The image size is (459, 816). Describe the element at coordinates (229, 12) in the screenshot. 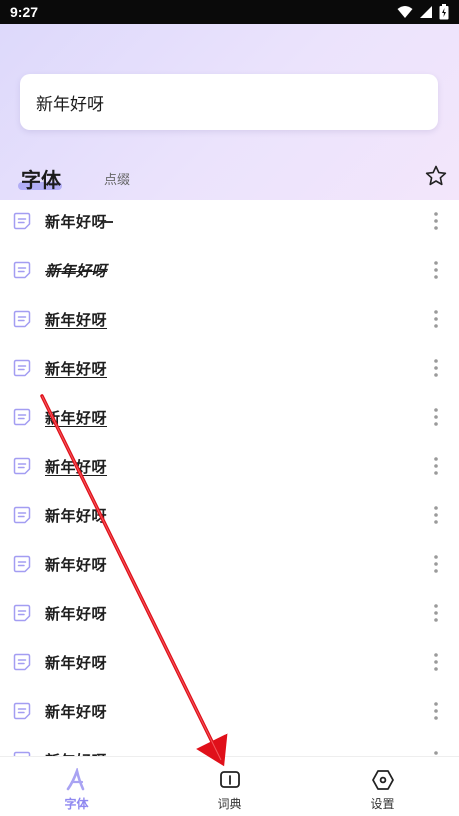

I see `status-bar: 9:27` at that location.